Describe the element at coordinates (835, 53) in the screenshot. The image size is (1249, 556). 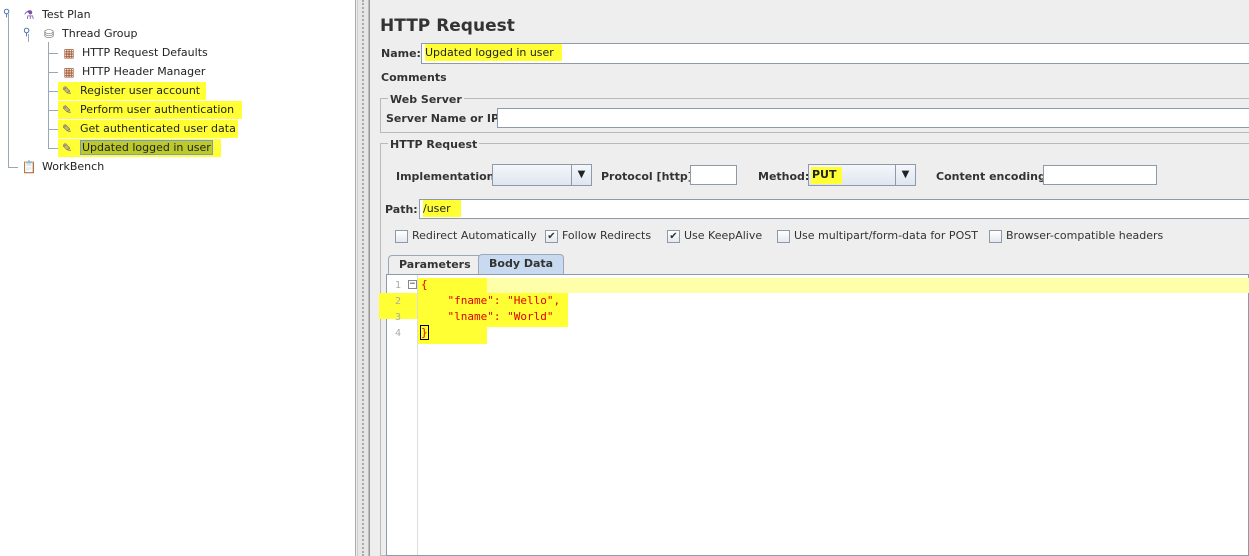
I see `name-field: Updated logged in user` at that location.